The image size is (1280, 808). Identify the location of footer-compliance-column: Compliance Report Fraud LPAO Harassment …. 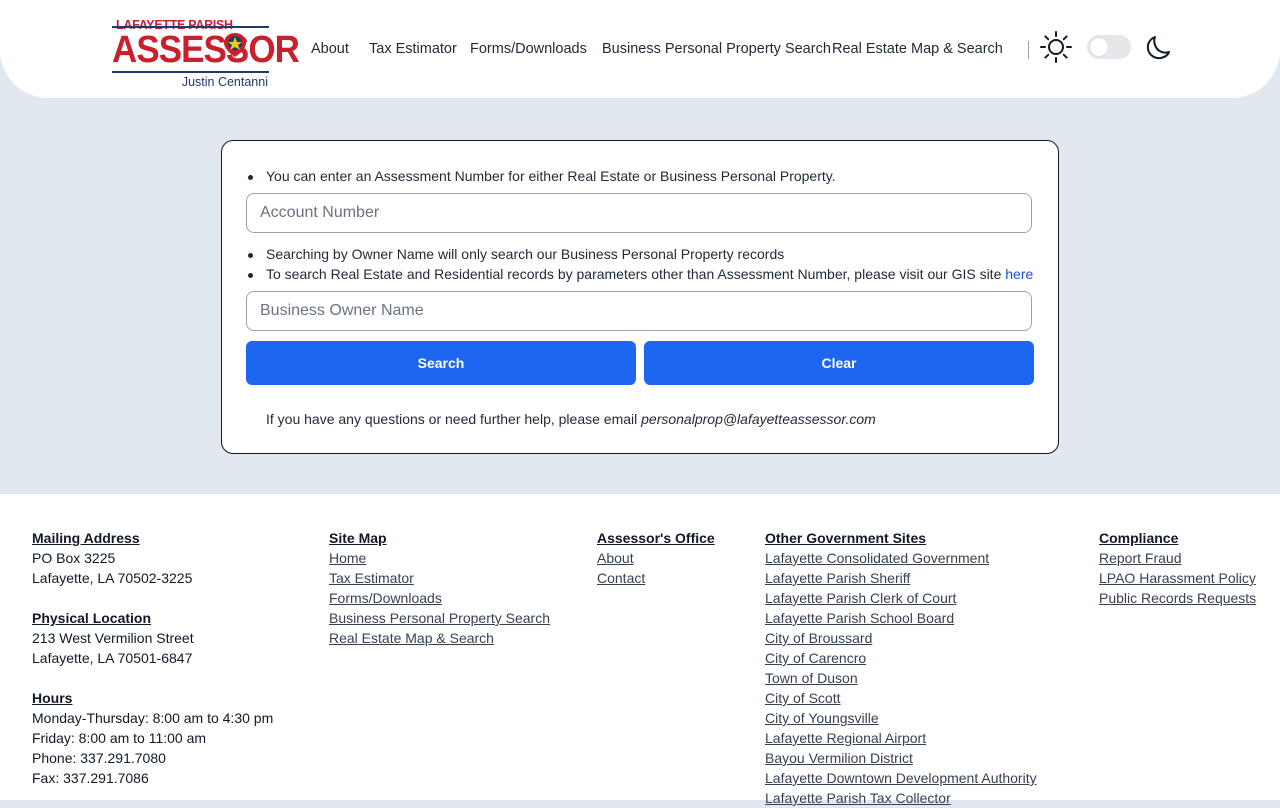
(1177, 568).